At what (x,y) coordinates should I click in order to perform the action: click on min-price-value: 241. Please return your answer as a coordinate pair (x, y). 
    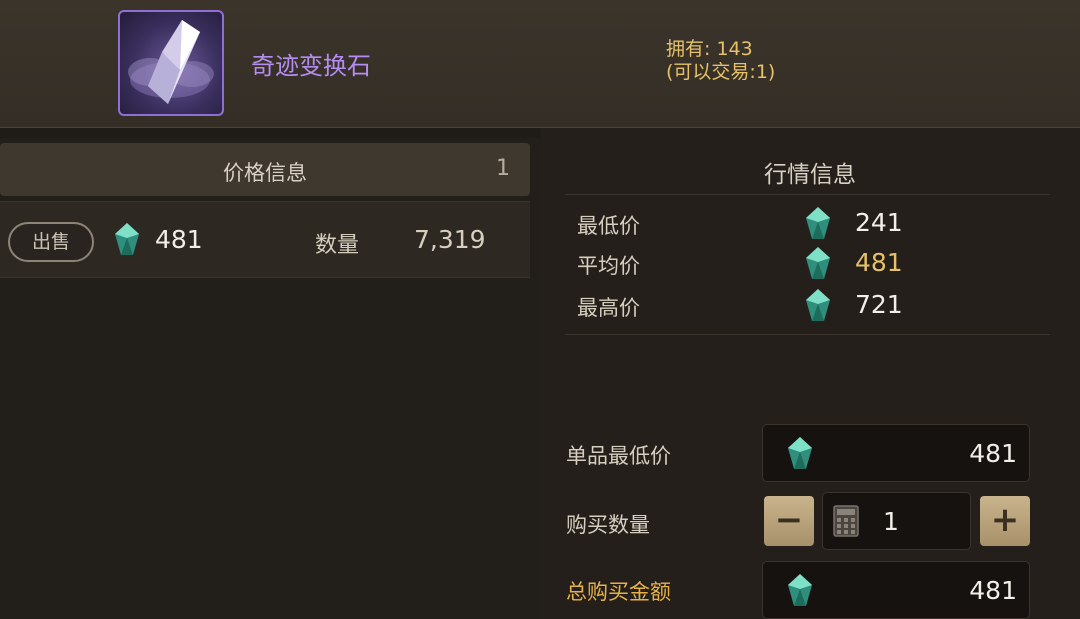
    Looking at the image, I should click on (879, 222).